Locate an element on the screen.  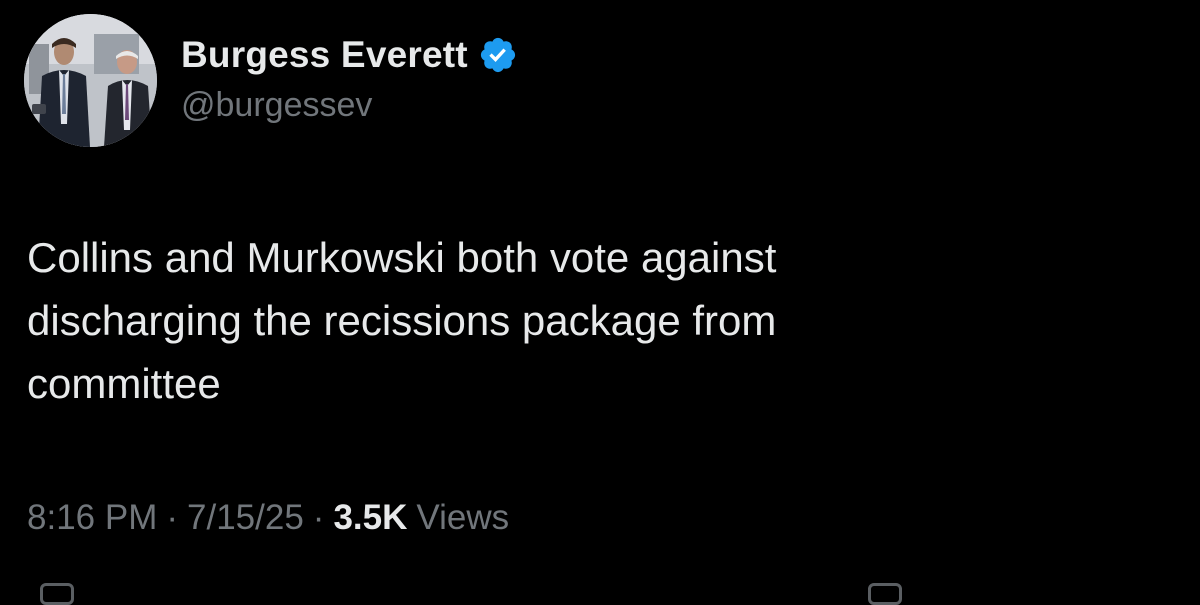
reply-icon is located at coordinates (57, 594).